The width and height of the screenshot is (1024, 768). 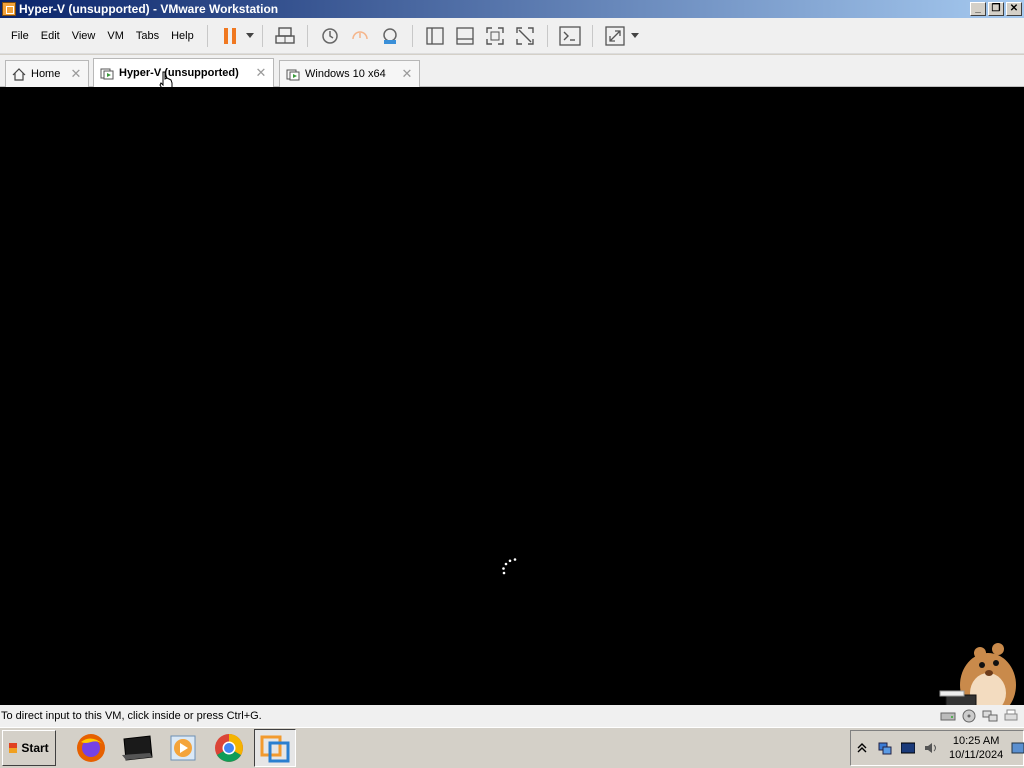 I want to click on chrome-icon, so click(x=229, y=748).